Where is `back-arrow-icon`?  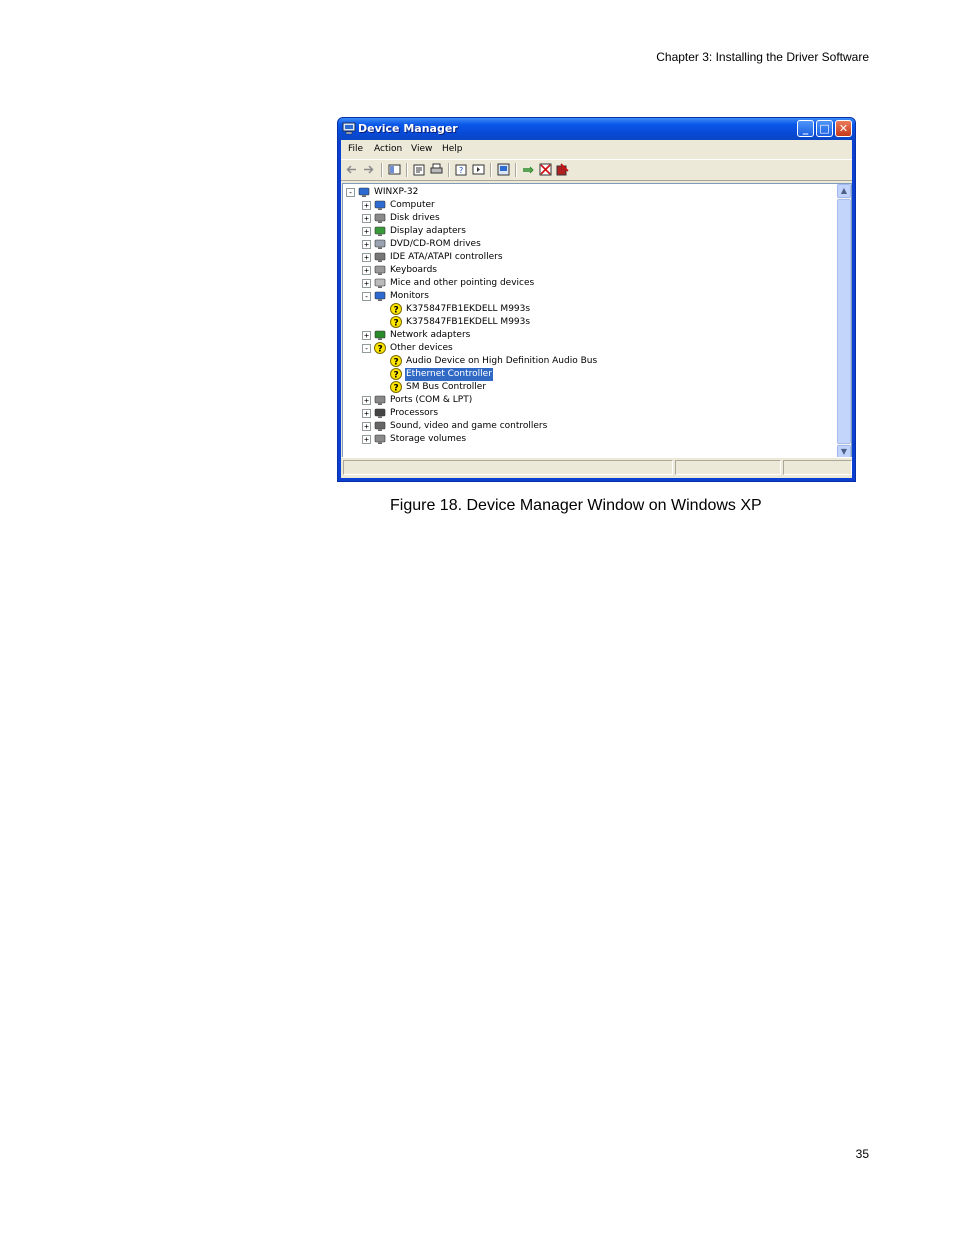 back-arrow-icon is located at coordinates (351, 169).